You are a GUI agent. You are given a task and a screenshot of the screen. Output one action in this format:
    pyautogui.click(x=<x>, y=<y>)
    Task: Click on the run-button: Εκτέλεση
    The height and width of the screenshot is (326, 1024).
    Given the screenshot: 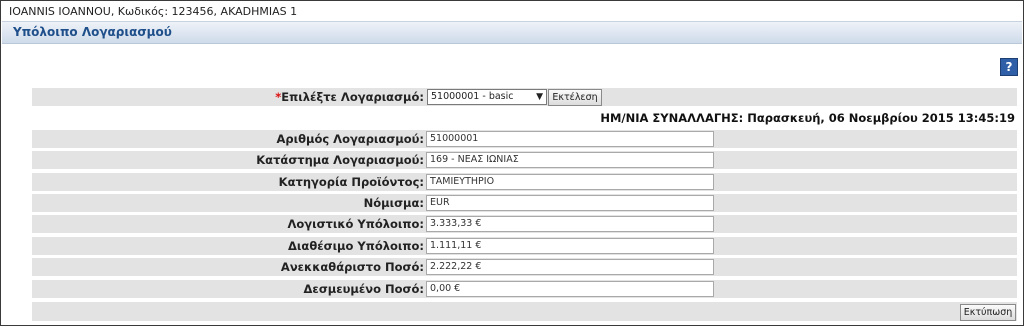 What is the action you would take?
    pyautogui.click(x=575, y=97)
    